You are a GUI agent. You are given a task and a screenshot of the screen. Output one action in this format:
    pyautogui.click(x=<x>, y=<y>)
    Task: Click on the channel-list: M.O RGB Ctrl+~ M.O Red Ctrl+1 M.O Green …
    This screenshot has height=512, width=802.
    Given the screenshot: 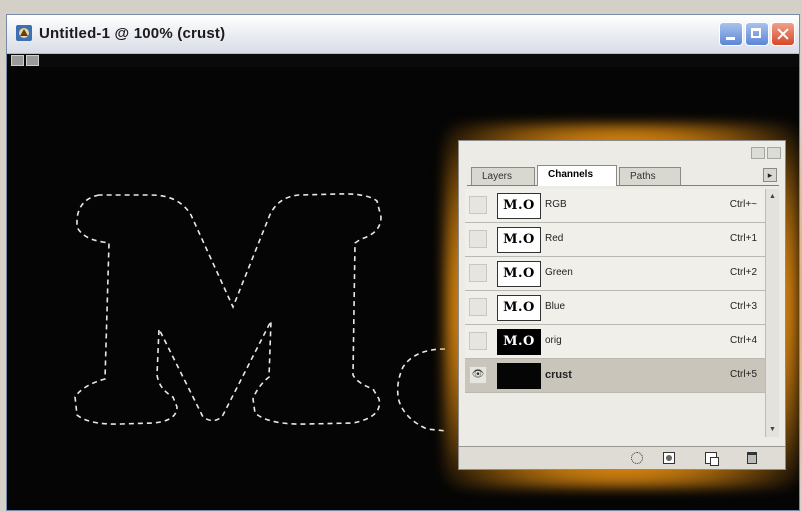 What is the action you would take?
    pyautogui.click(x=615, y=291)
    